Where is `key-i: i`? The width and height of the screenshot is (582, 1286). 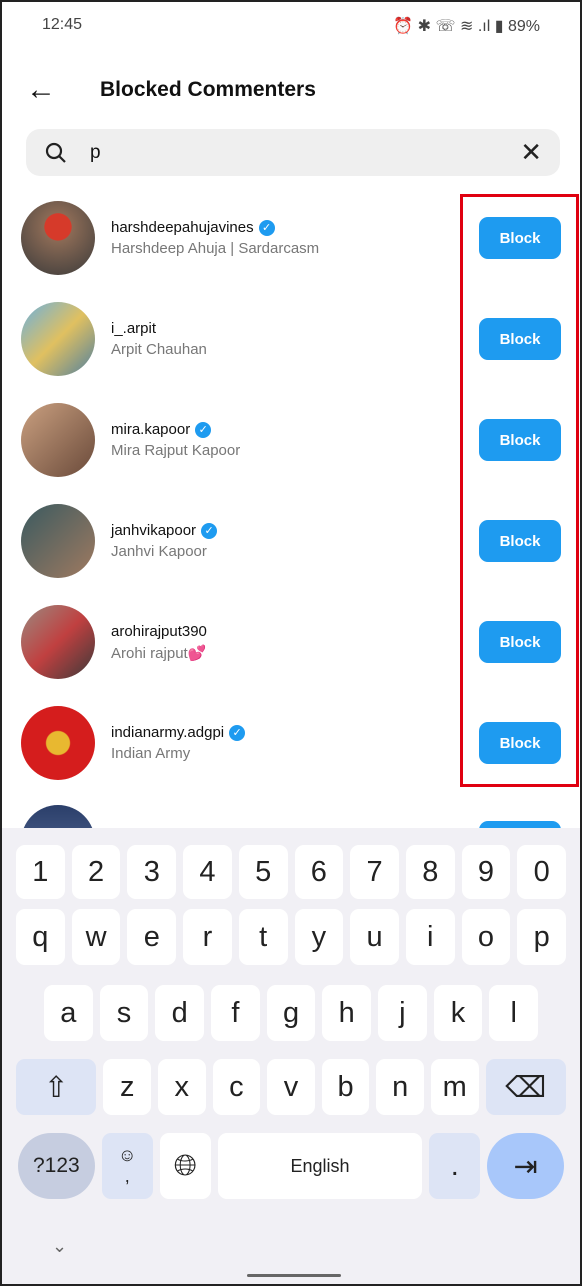 key-i: i is located at coordinates (430, 937).